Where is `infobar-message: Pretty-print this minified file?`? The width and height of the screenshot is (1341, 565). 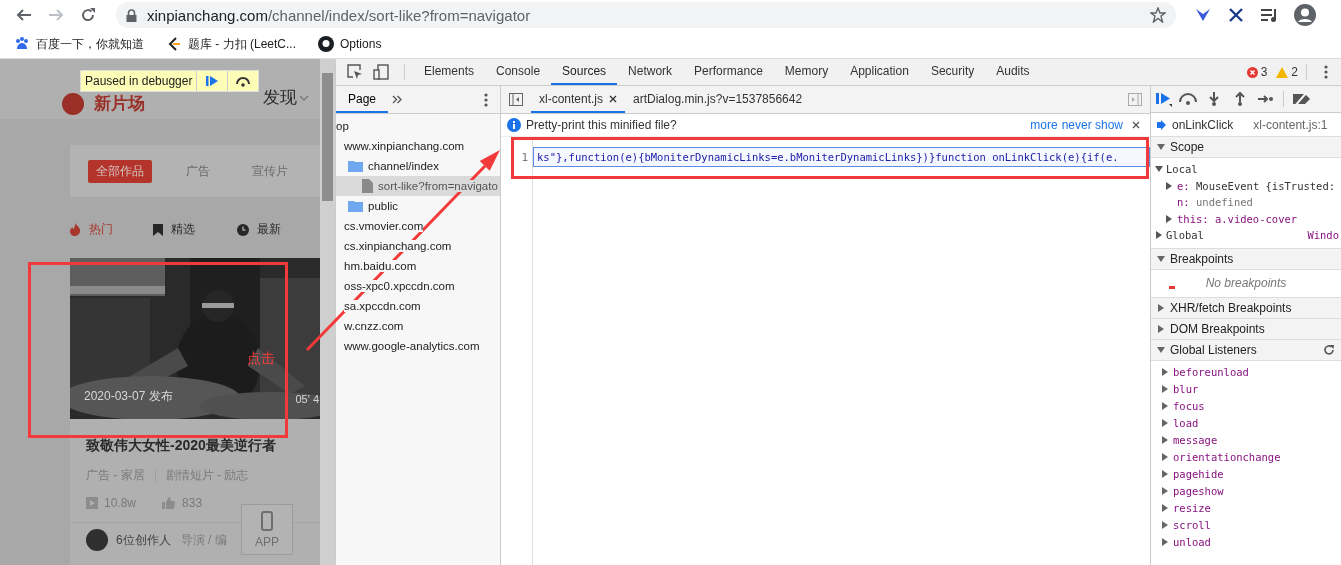 infobar-message: Pretty-print this minified file? is located at coordinates (601, 125).